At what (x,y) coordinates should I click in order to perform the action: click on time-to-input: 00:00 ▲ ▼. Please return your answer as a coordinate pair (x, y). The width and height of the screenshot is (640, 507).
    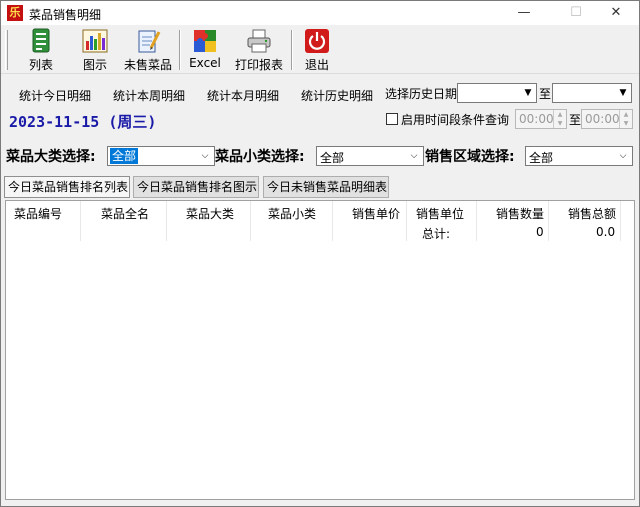
    Looking at the image, I should click on (607, 119).